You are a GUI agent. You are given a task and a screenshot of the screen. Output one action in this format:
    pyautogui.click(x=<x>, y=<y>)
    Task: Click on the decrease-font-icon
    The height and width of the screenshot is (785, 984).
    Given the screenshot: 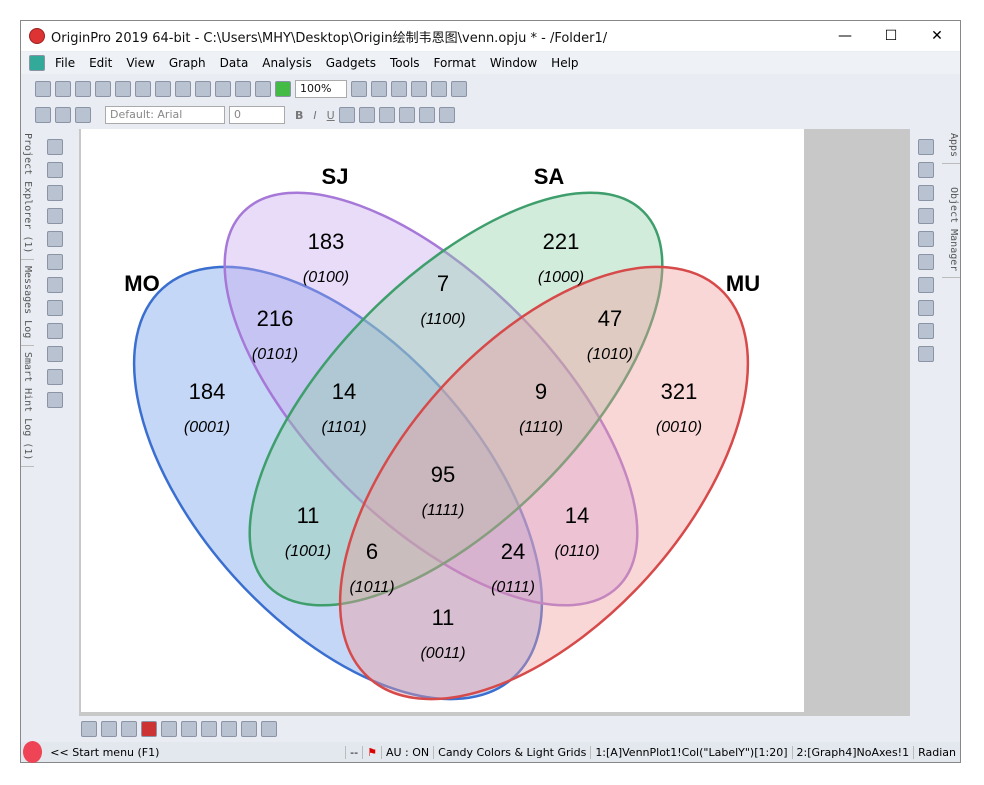 What is the action you would take?
    pyautogui.click(x=426, y=115)
    